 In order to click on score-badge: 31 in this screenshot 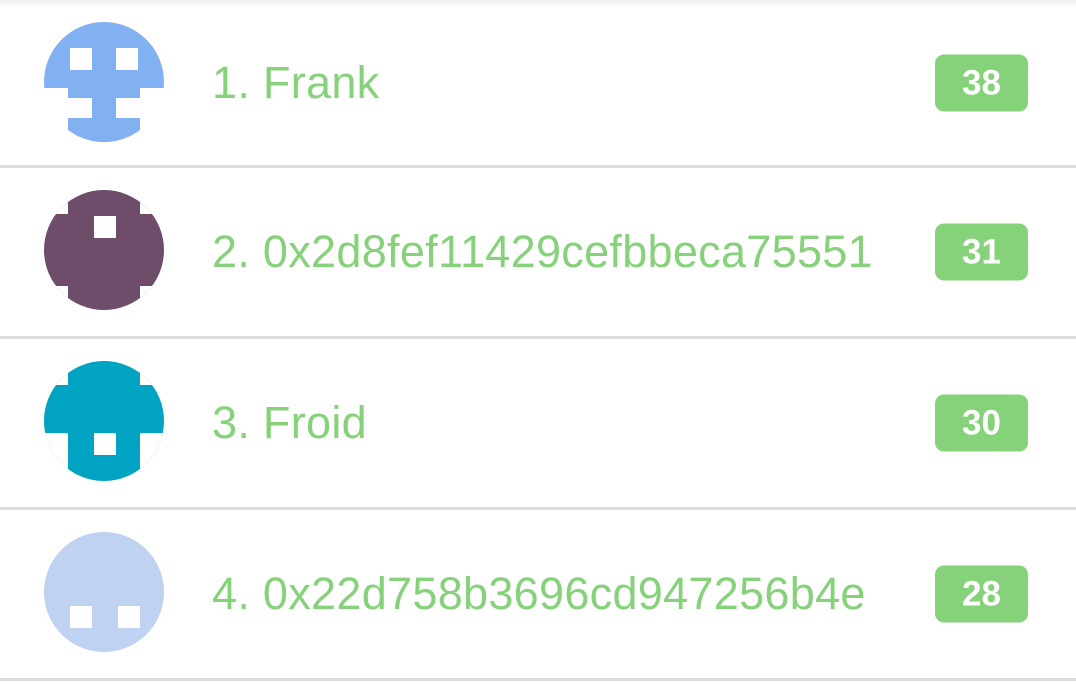, I will do `click(981, 252)`.